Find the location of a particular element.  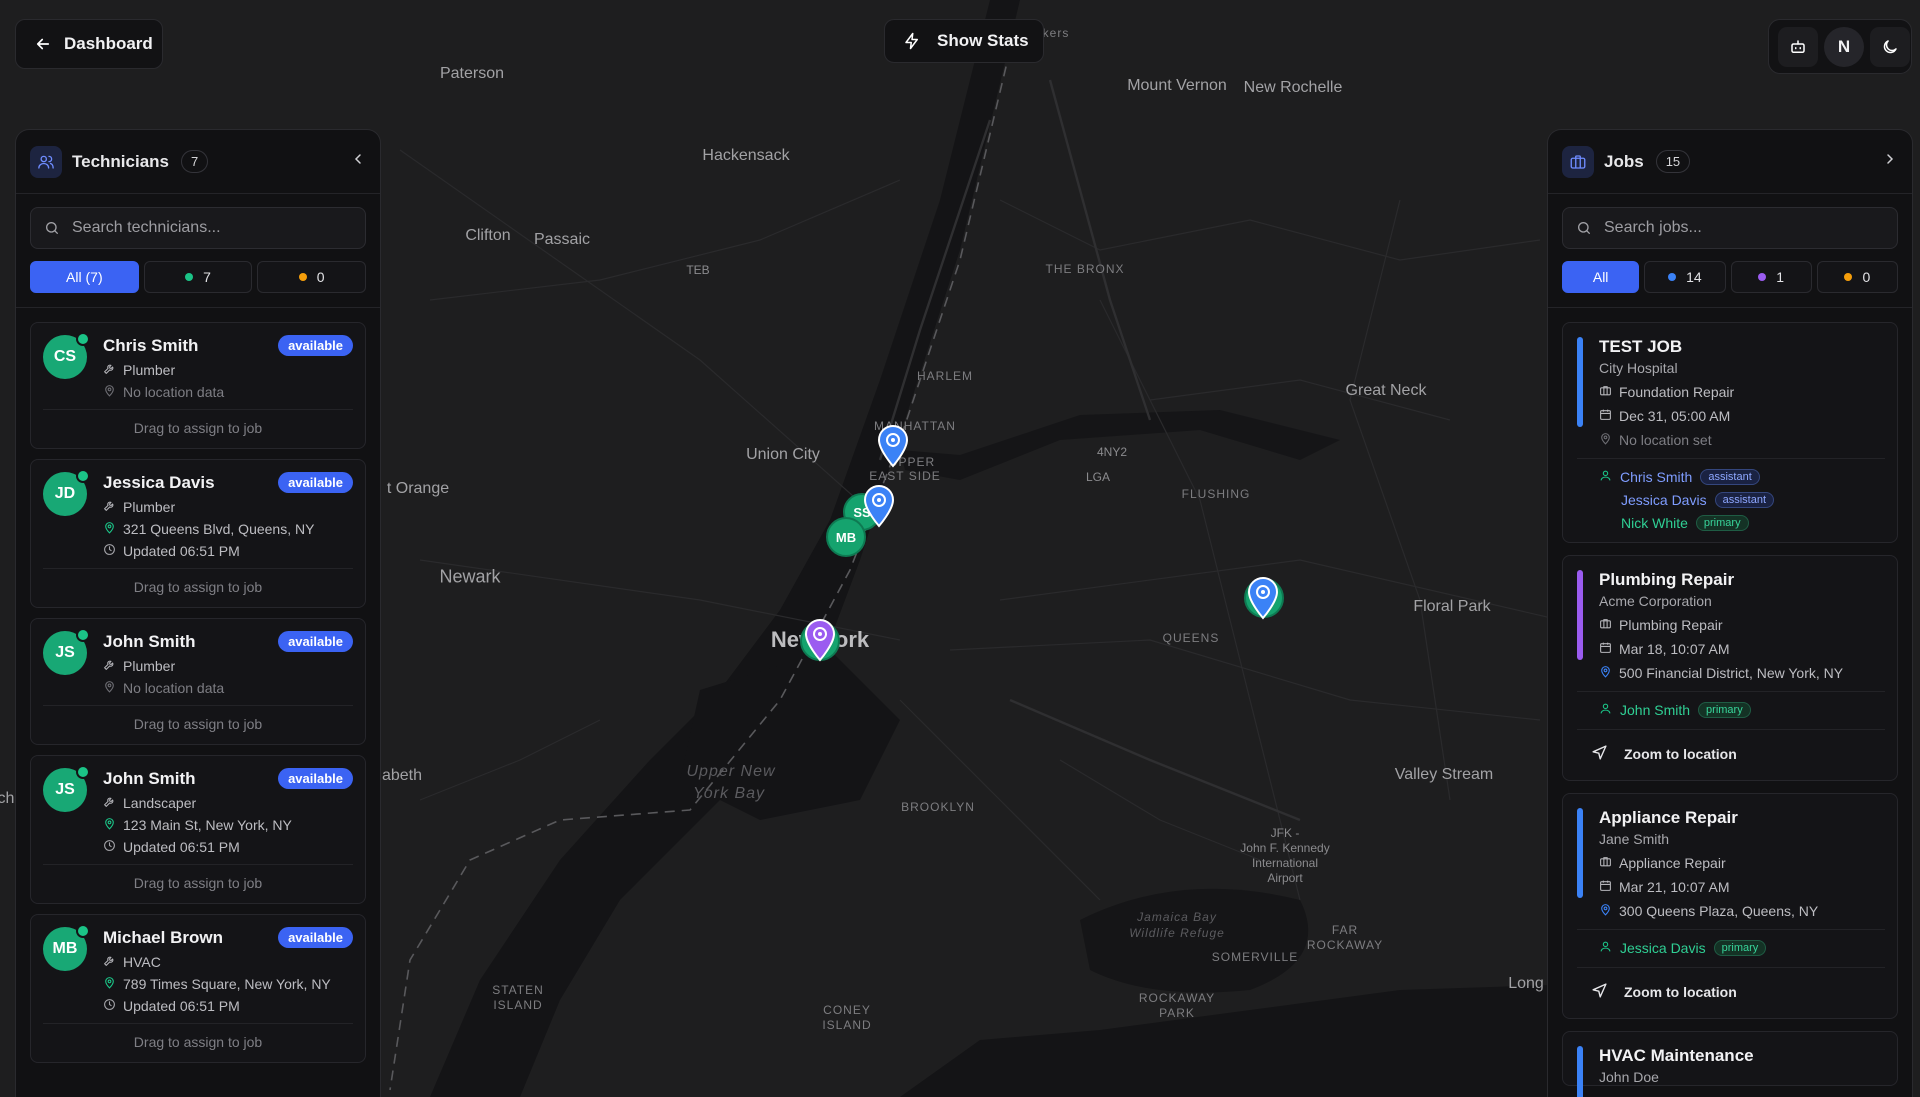

back-to-dashboard-button: Dashboard is located at coordinates (89, 44).